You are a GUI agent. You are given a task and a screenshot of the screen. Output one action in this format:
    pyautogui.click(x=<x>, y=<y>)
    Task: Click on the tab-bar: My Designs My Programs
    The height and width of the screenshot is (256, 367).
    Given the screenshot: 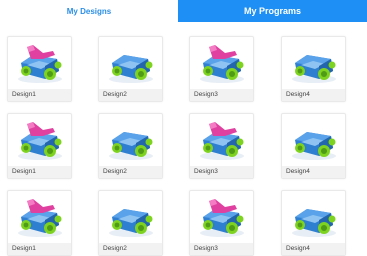 What is the action you would take?
    pyautogui.click(x=183, y=11)
    